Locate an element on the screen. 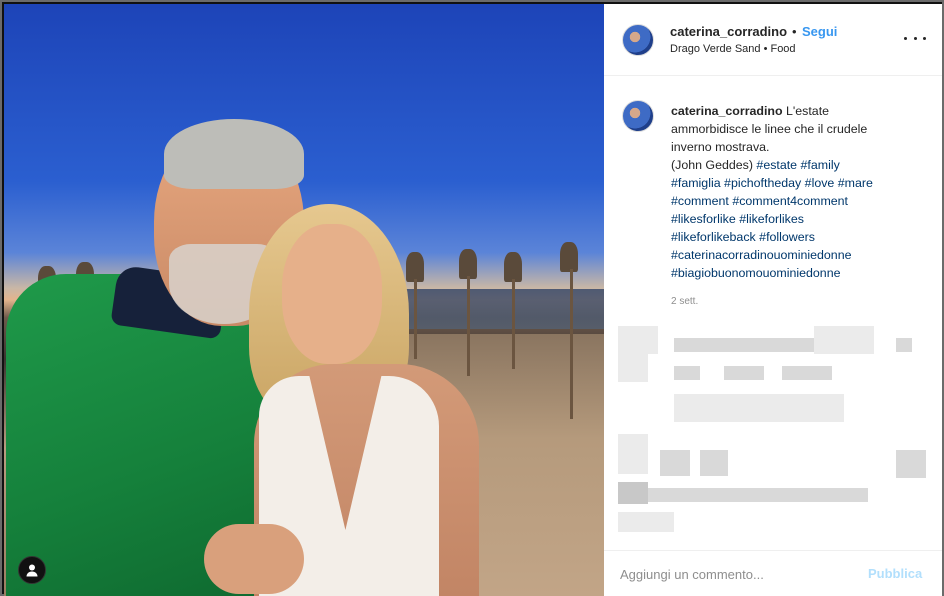  hashtag: #biagiobuonomouominiedonne is located at coordinates (755, 273).